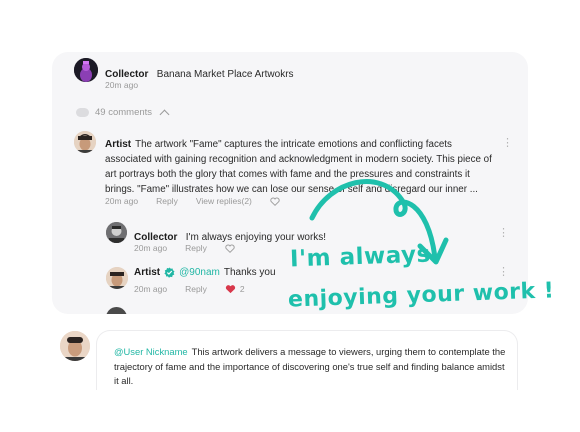 The height and width of the screenshot is (432, 580). What do you see at coordinates (75, 346) in the screenshot?
I see `current-user-avatar` at bounding box center [75, 346].